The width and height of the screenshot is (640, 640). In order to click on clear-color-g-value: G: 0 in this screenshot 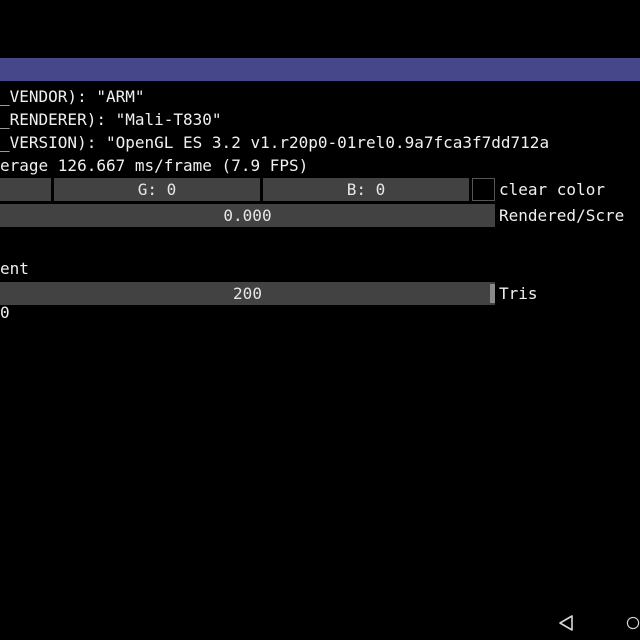, I will do `click(157, 189)`.